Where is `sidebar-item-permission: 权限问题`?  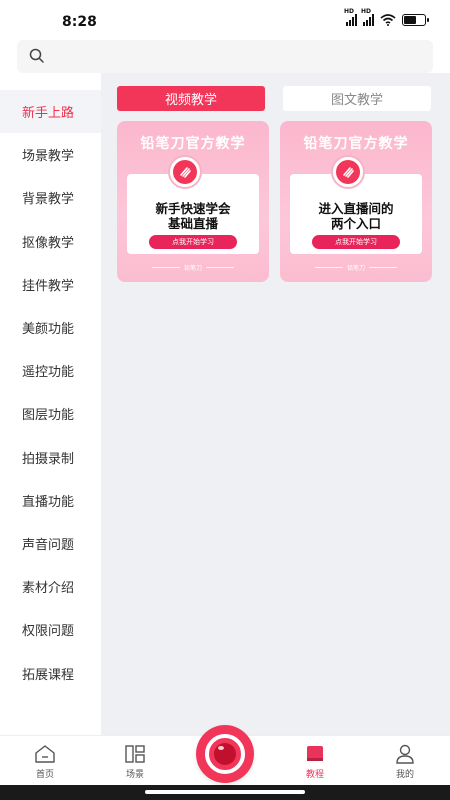
sidebar-item-permission: 权限问题 is located at coordinates (50, 629).